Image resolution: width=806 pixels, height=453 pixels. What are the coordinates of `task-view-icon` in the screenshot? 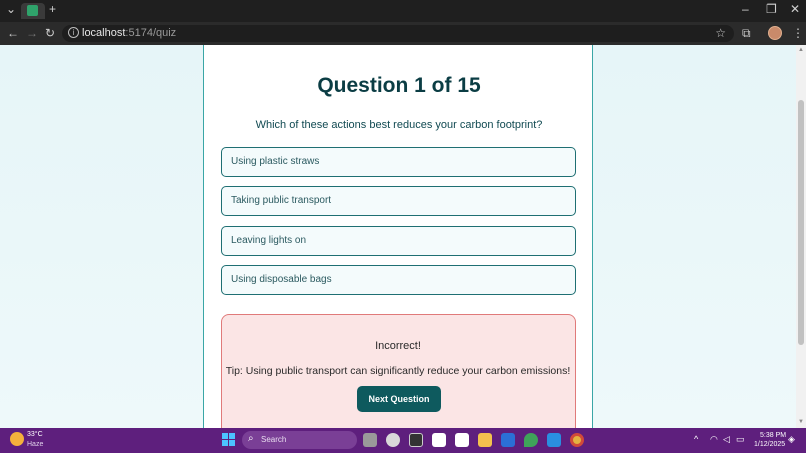 It's located at (370, 440).